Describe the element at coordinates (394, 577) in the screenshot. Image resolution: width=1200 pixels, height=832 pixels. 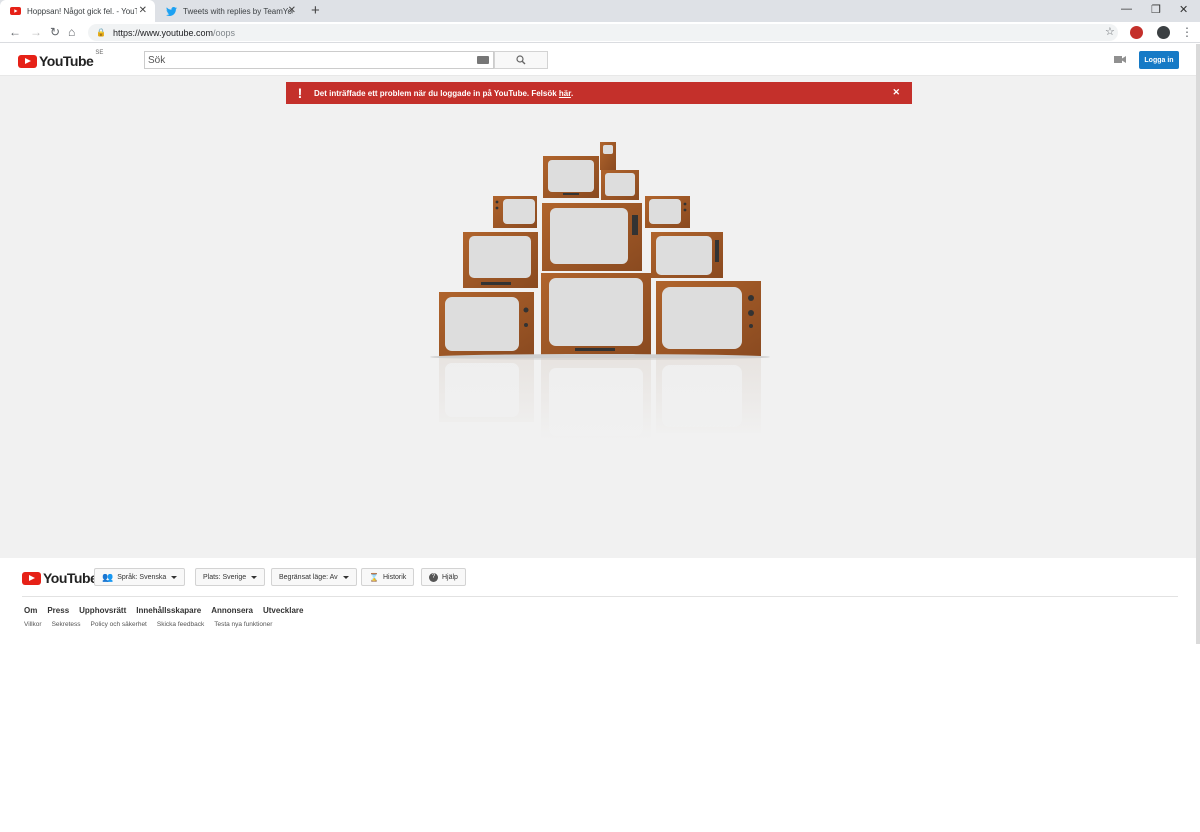
I see `history-label: Historik` at that location.